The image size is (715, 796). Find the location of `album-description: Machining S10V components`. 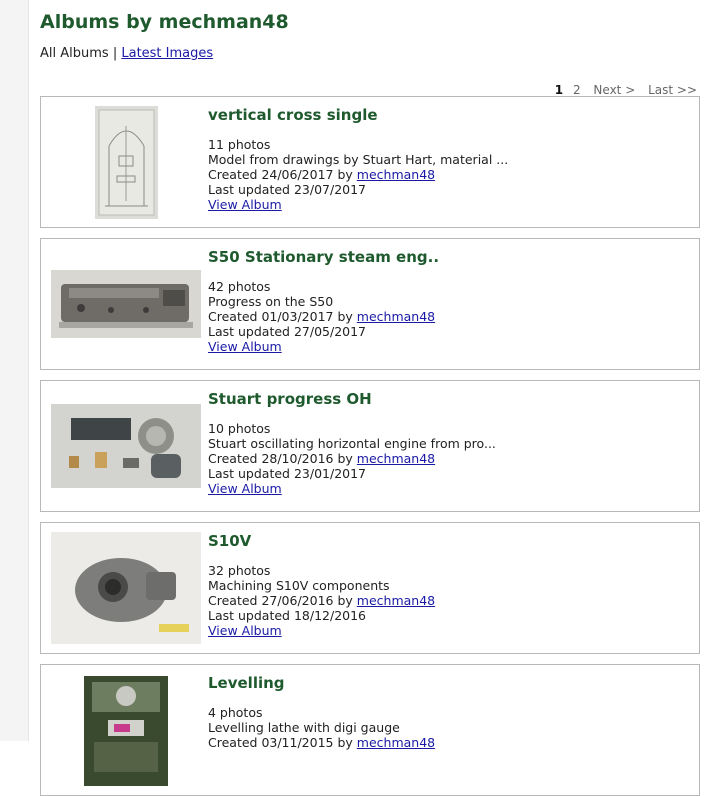

album-description: Machining S10V components is located at coordinates (299, 585).